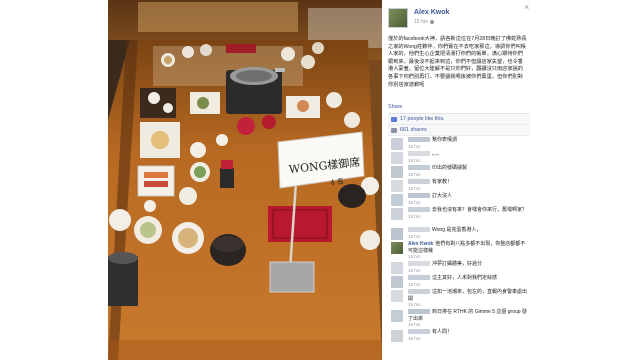  What do you see at coordinates (445, 140) in the screenshot?
I see `comment-text: 幫你表嘆謂` at bounding box center [445, 140].